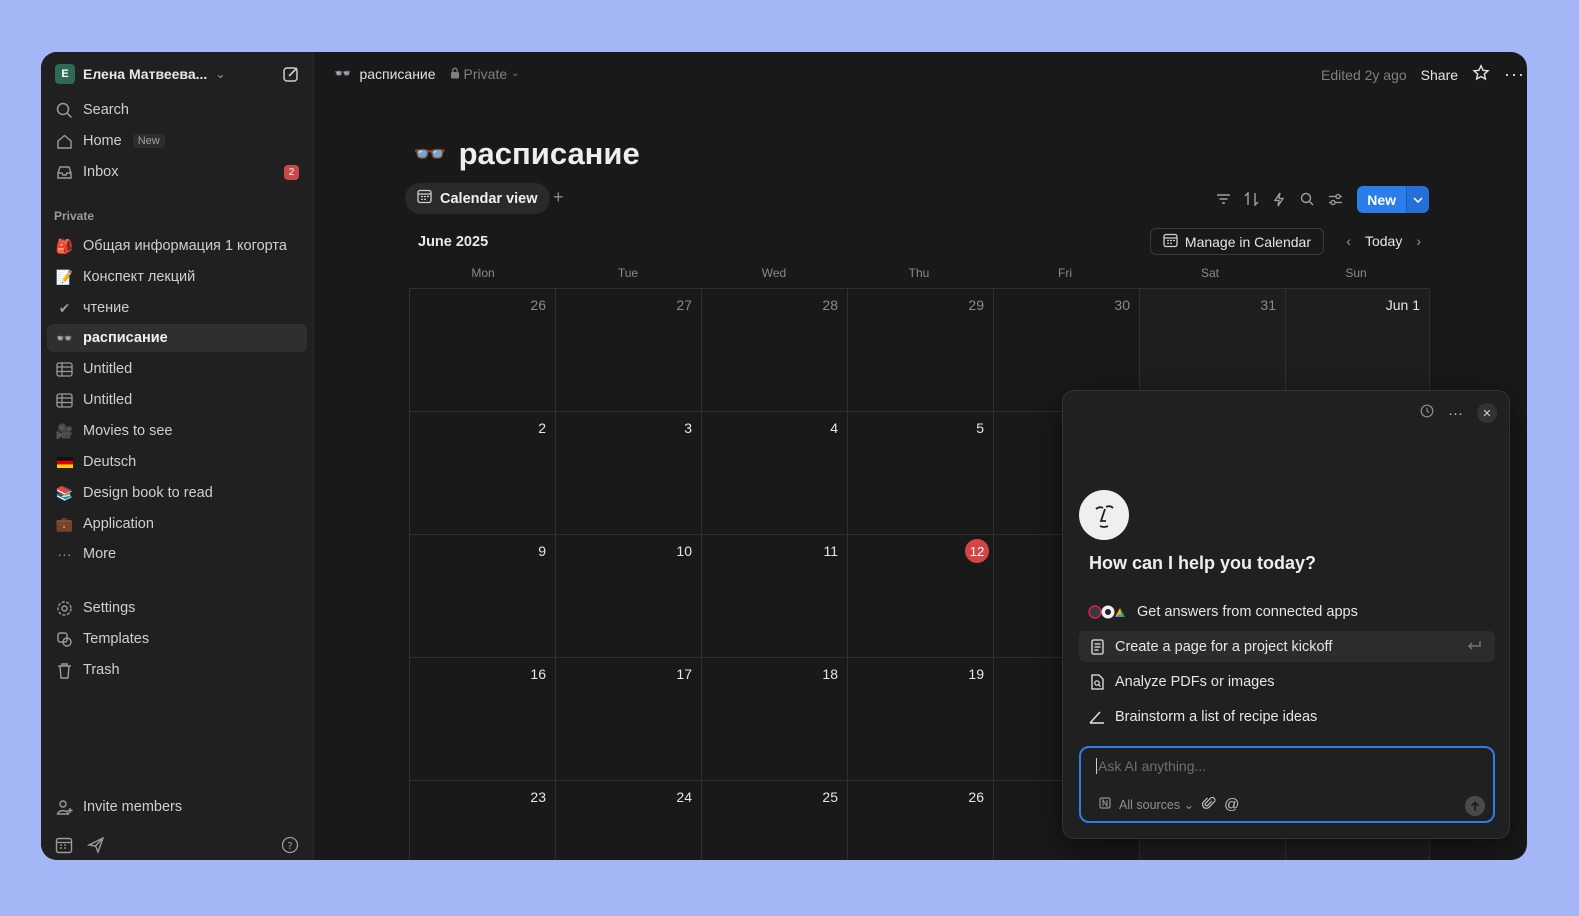  Describe the element at coordinates (976, 674) in the screenshot. I see `date-number: 19` at that location.